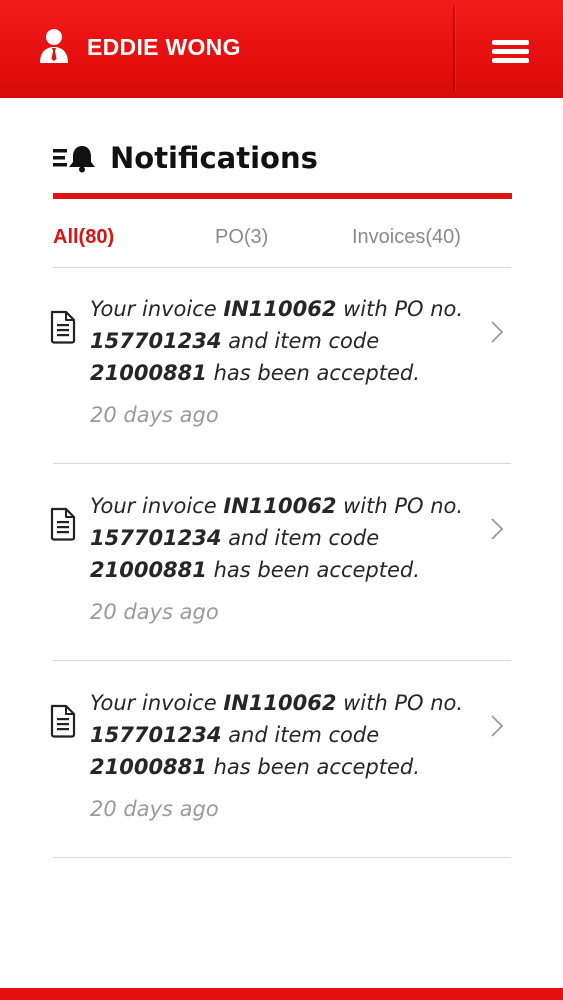 This screenshot has width=563, height=1000. What do you see at coordinates (406, 237) in the screenshot?
I see `tab-invoices: Invoices(40)` at bounding box center [406, 237].